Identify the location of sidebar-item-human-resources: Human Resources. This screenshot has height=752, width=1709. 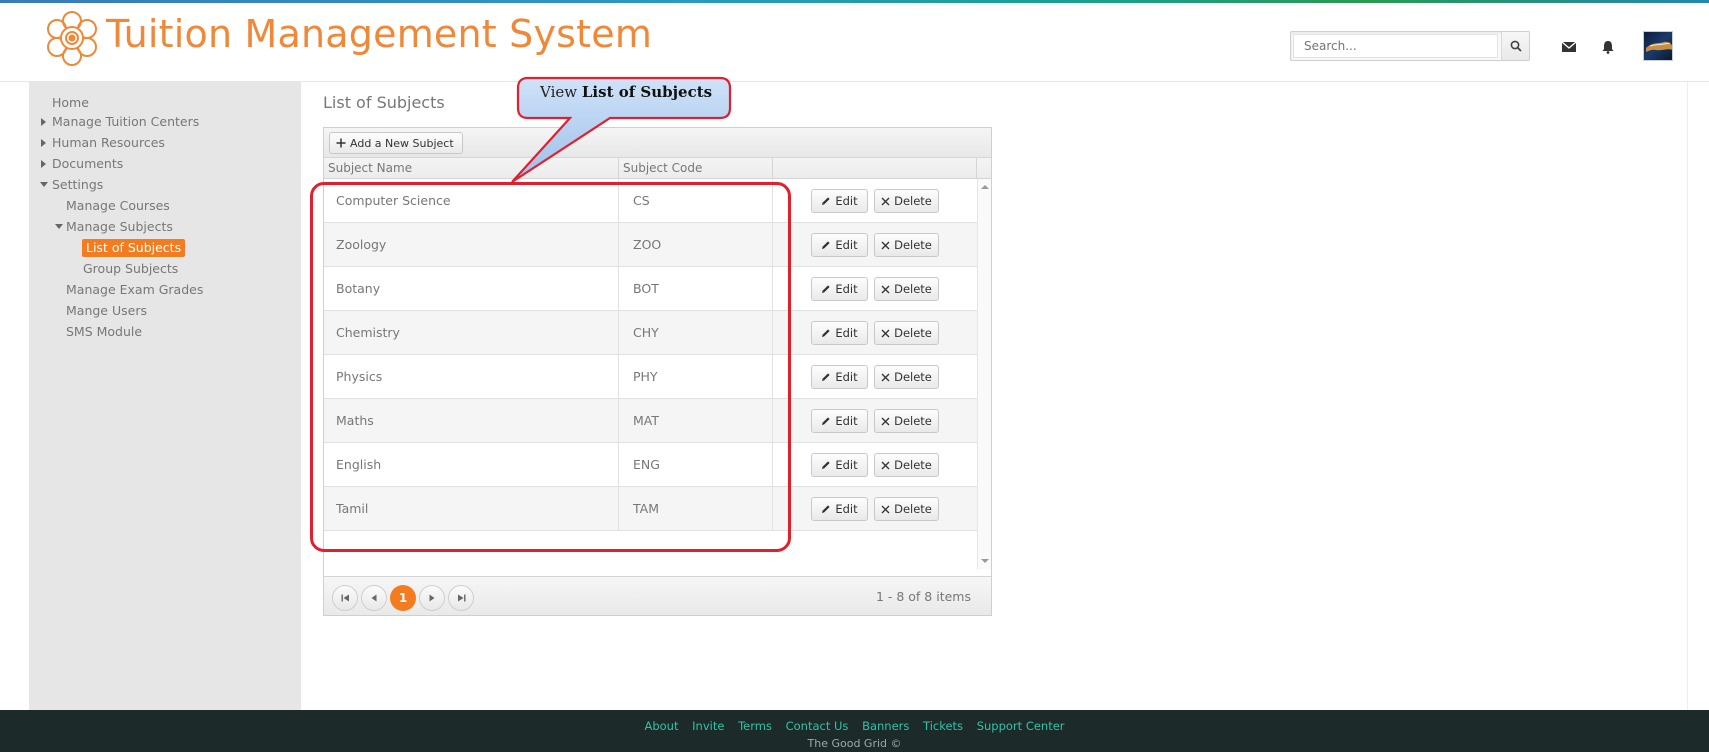
(108, 143).